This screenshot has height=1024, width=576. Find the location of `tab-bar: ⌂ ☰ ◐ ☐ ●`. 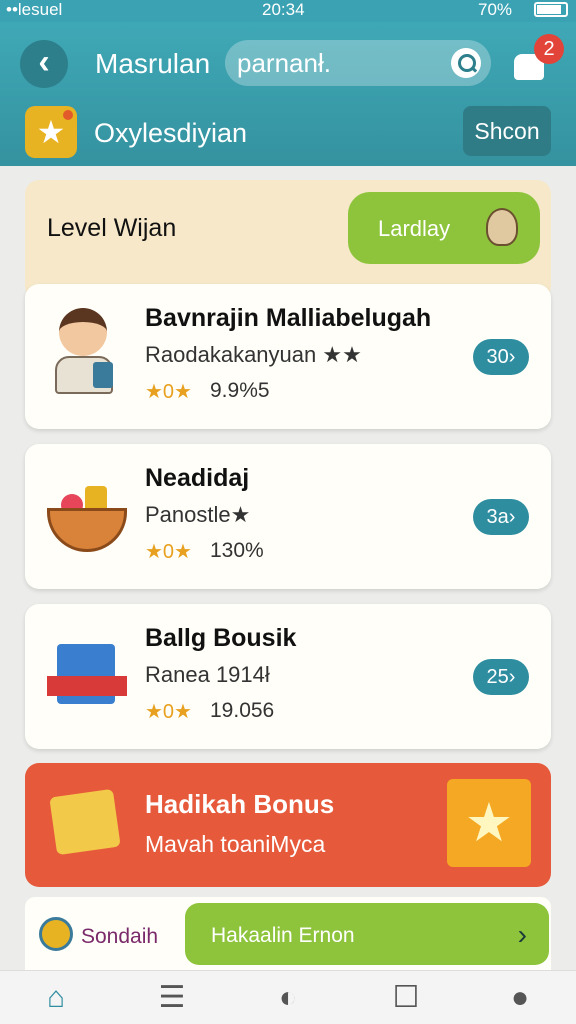

tab-bar: ⌂ ☰ ◐ ☐ ● is located at coordinates (288, 997).